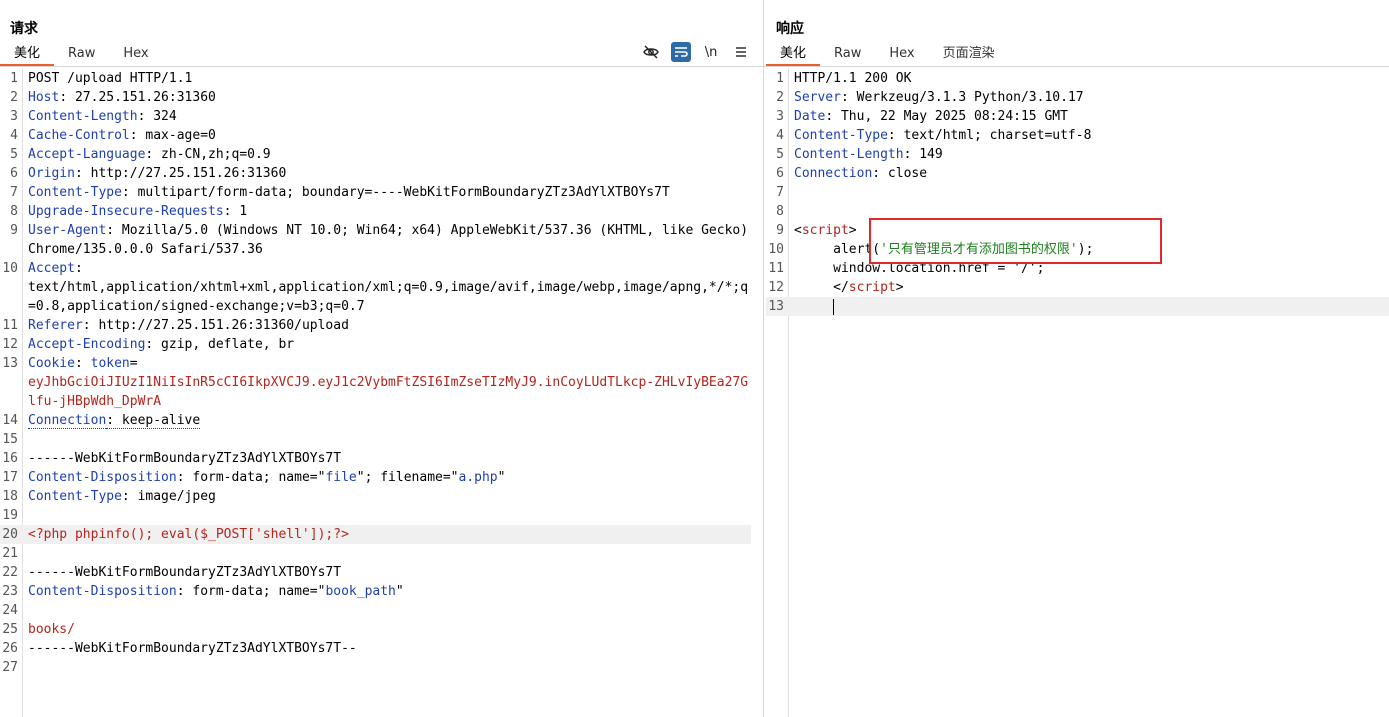 The width and height of the screenshot is (1389, 717). I want to click on code-token: ------WebKitFormBoundaryZTz3AdYlXTBOYs7T, so click(185, 572).